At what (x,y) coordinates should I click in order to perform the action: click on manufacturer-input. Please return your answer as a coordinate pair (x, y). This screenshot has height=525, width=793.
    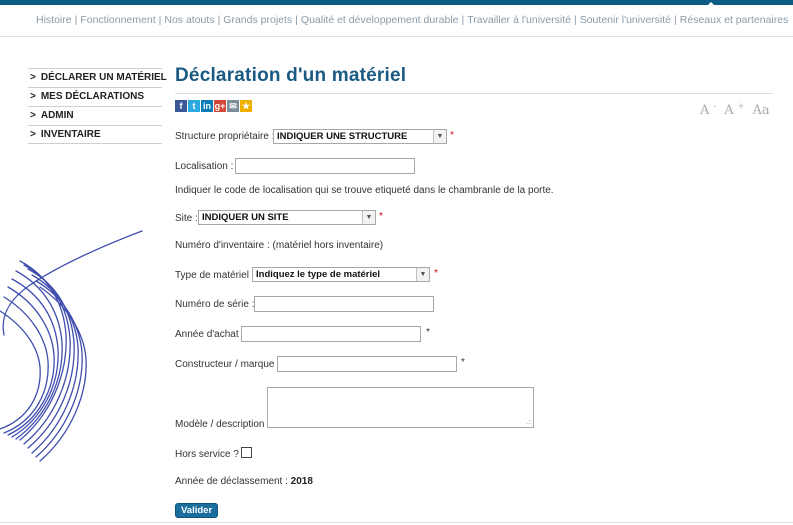
    Looking at the image, I should click on (367, 364).